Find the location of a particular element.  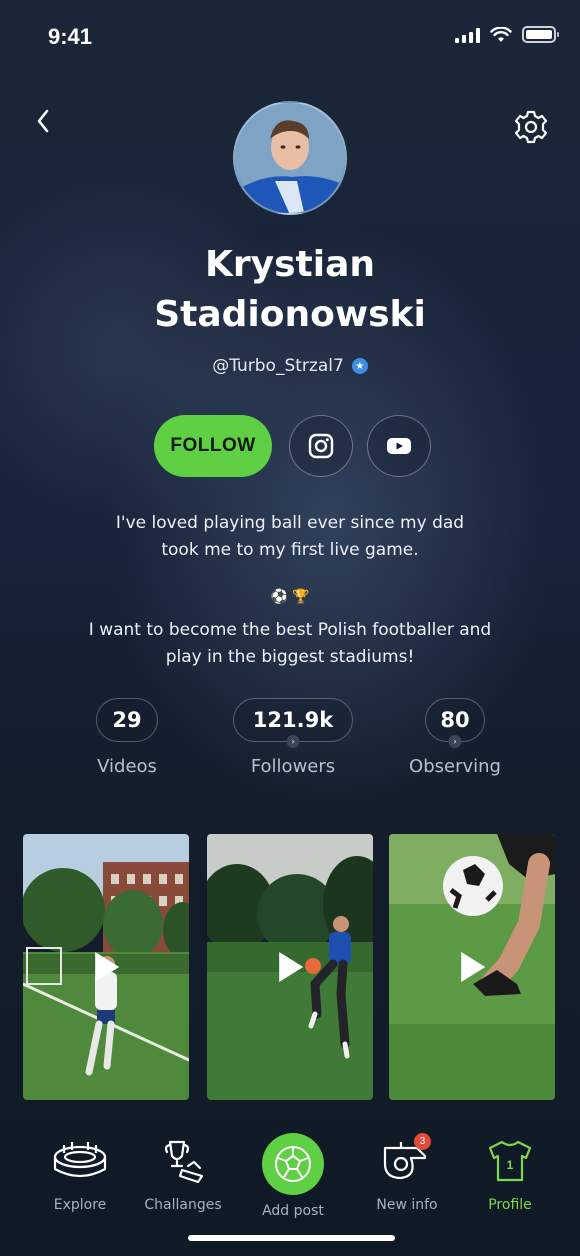

youtube-button is located at coordinates (399, 446).